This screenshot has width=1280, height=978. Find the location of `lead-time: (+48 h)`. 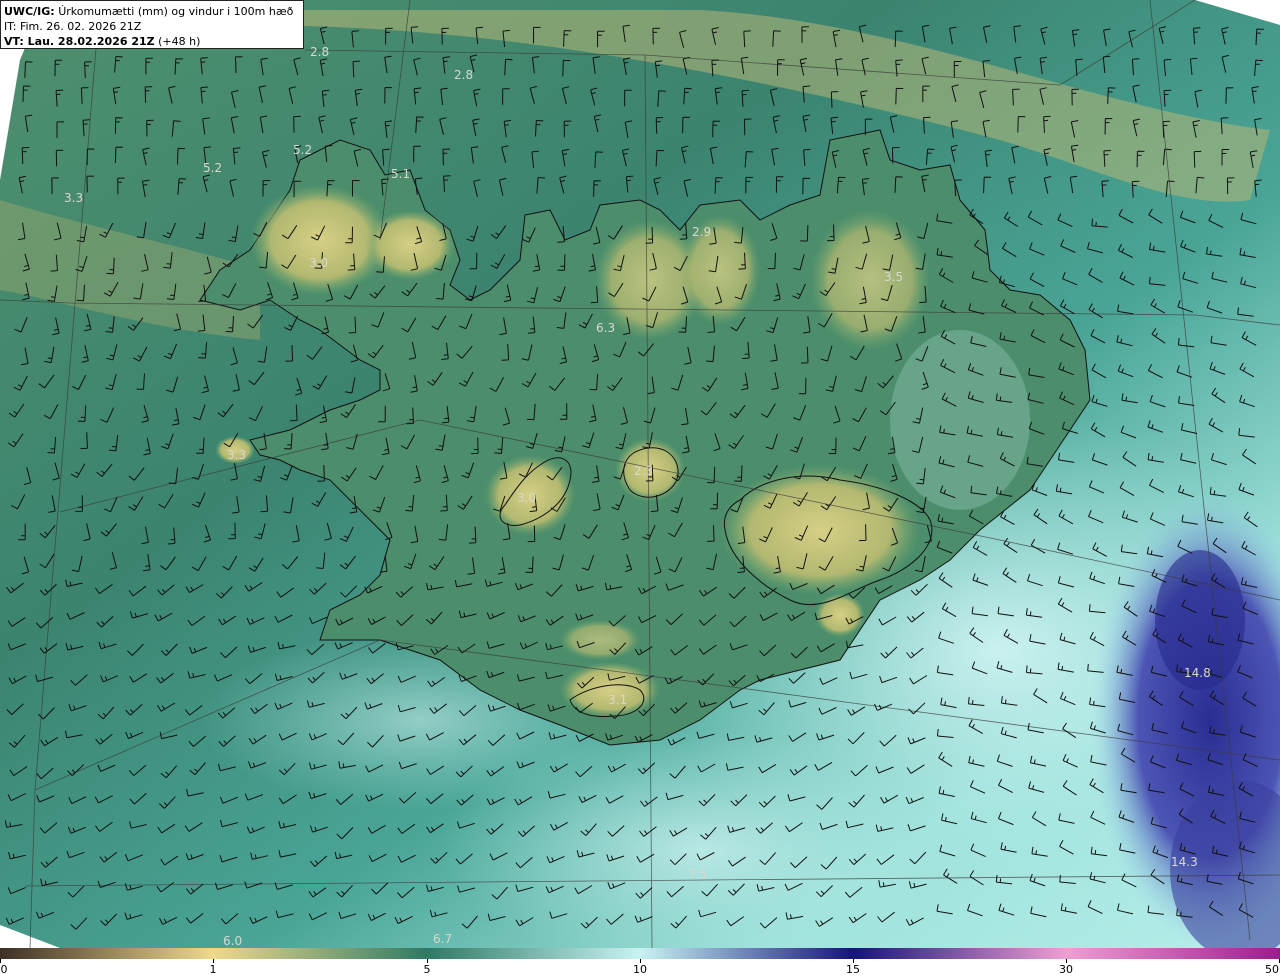

lead-time: (+48 h) is located at coordinates (179, 41).